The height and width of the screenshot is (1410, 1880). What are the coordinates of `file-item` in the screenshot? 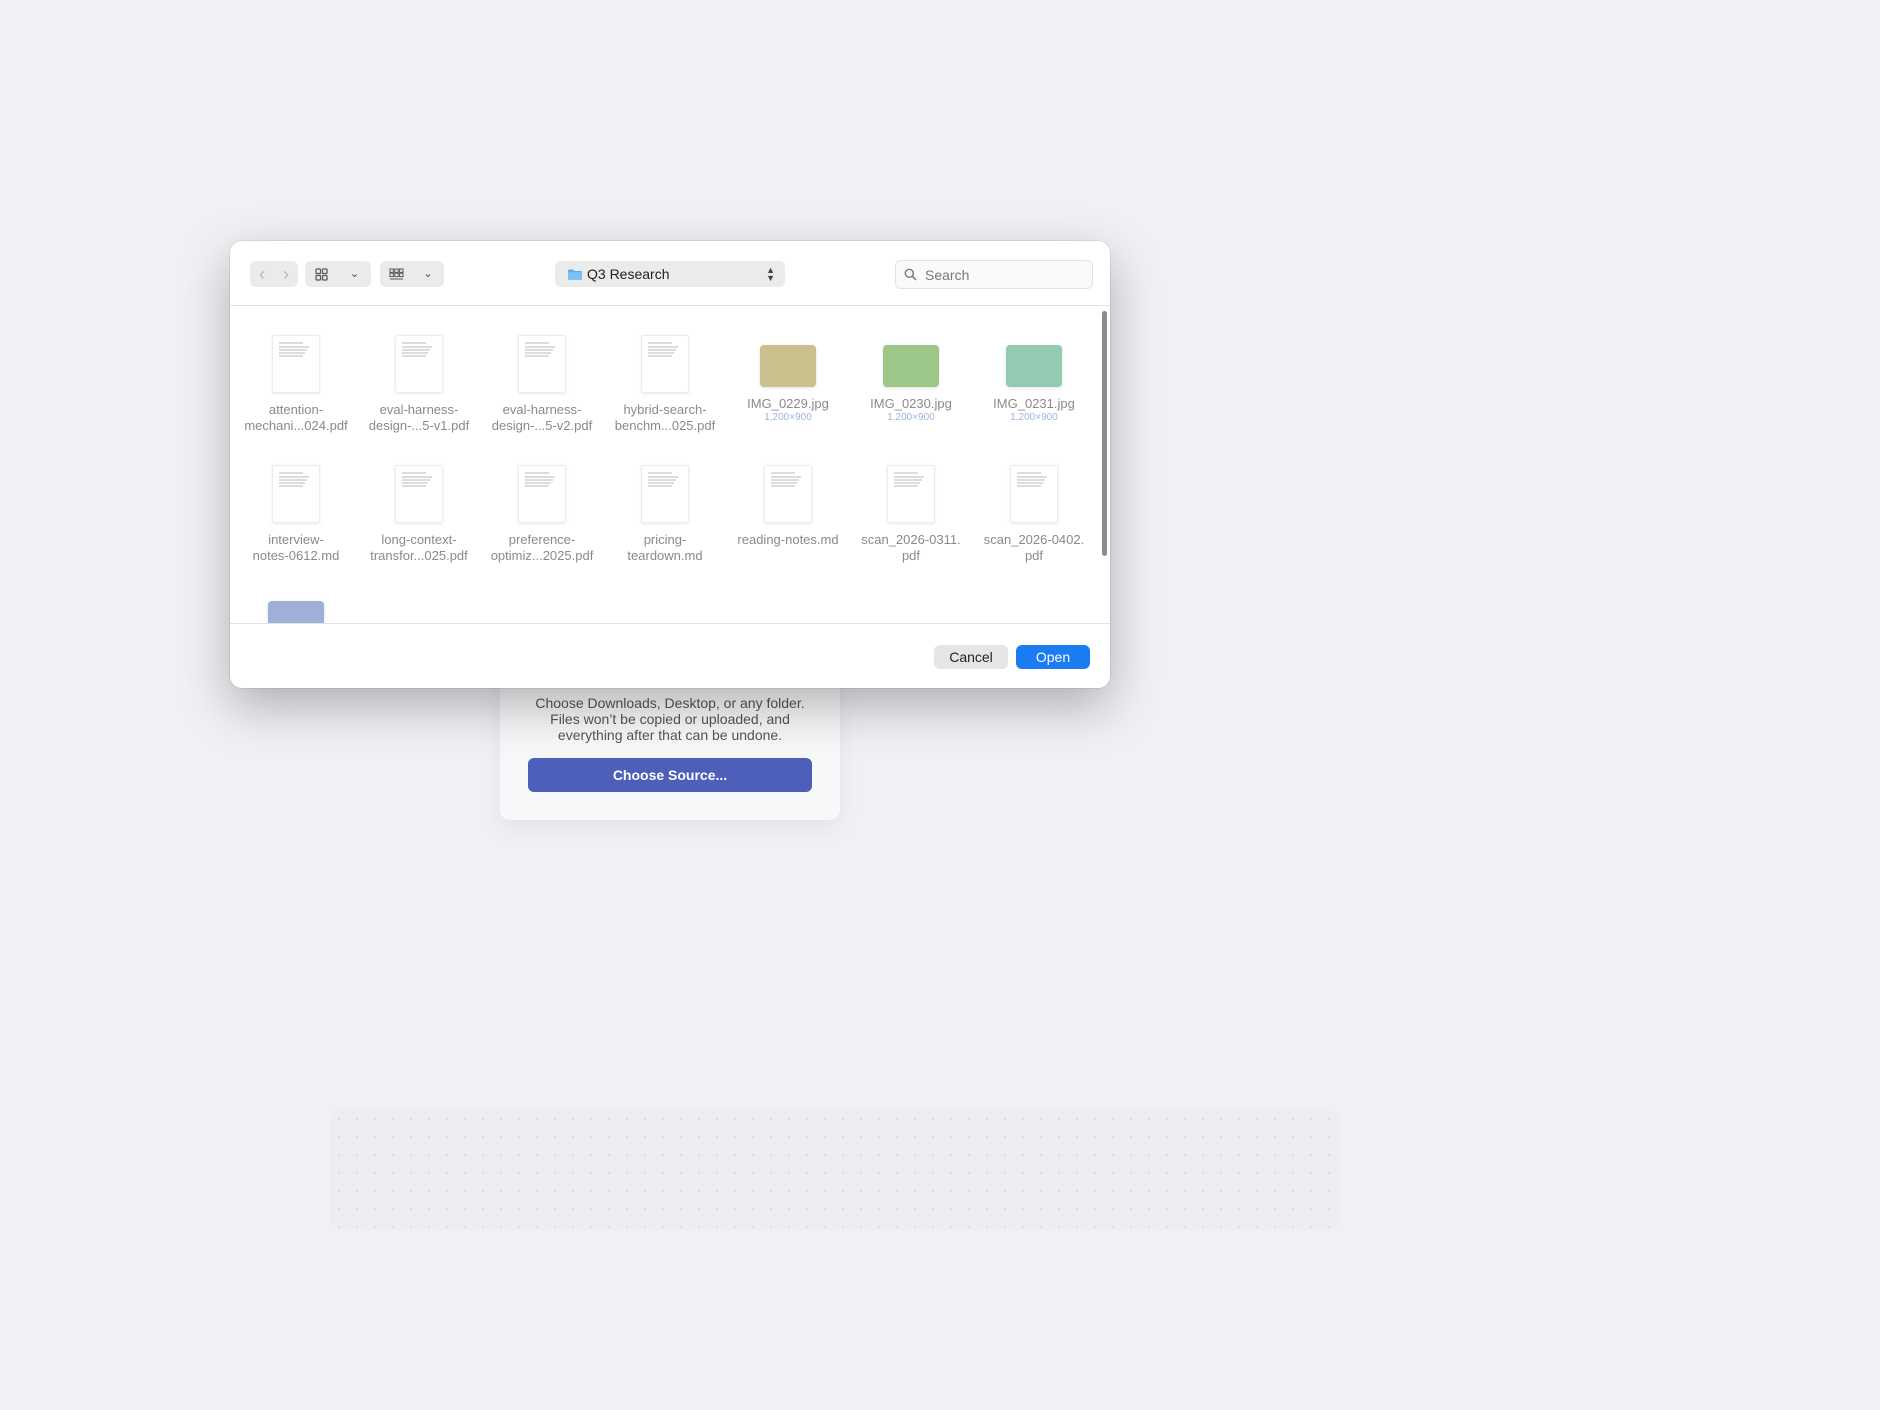 It's located at (296, 607).